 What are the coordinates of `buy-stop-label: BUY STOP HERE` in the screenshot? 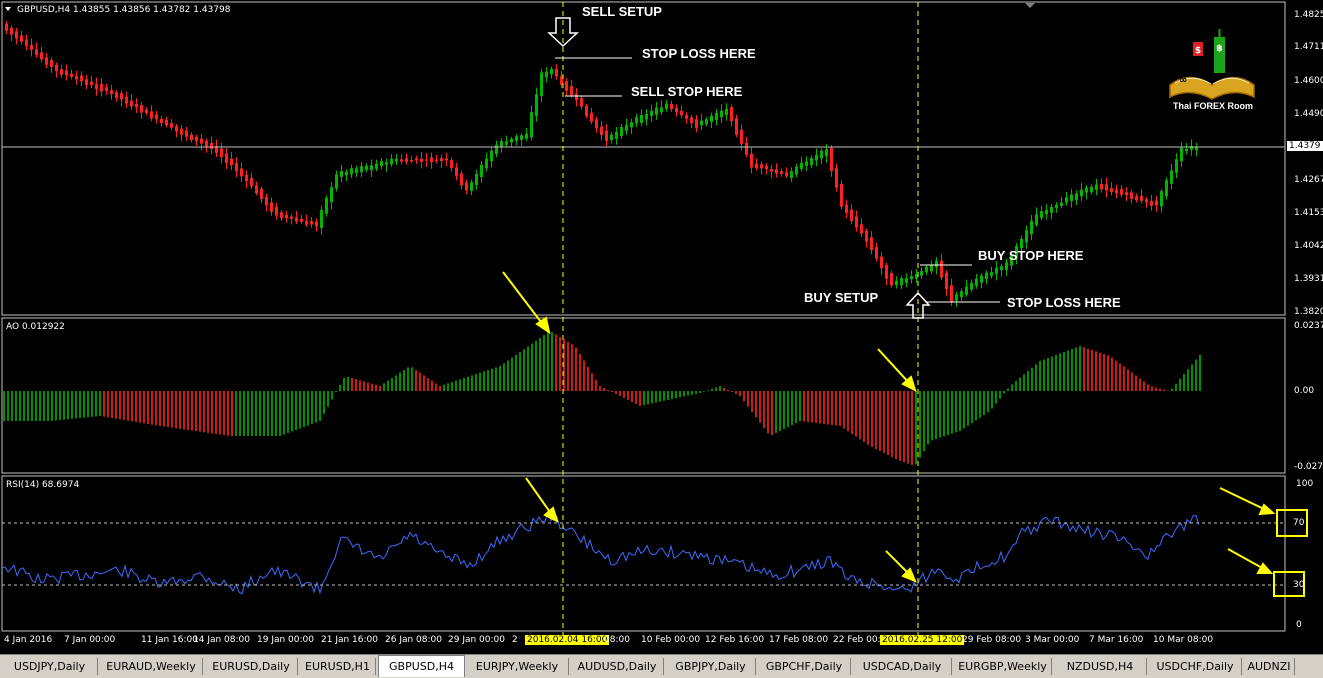 It's located at (1031, 255).